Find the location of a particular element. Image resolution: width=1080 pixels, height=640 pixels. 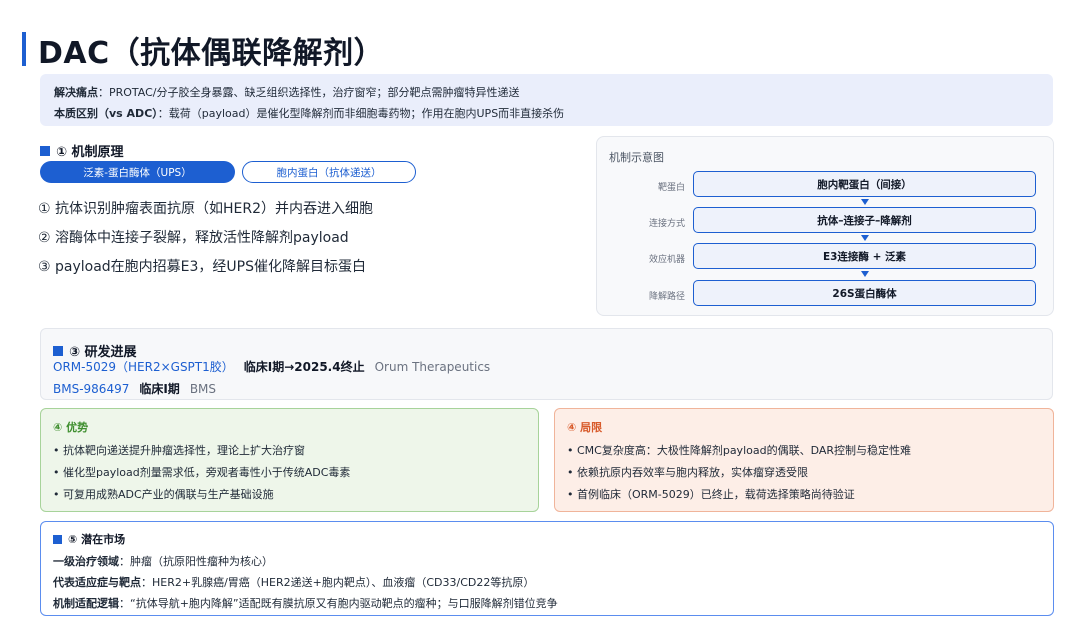

market-row-label: 一级治疗领域 is located at coordinates (86, 561).